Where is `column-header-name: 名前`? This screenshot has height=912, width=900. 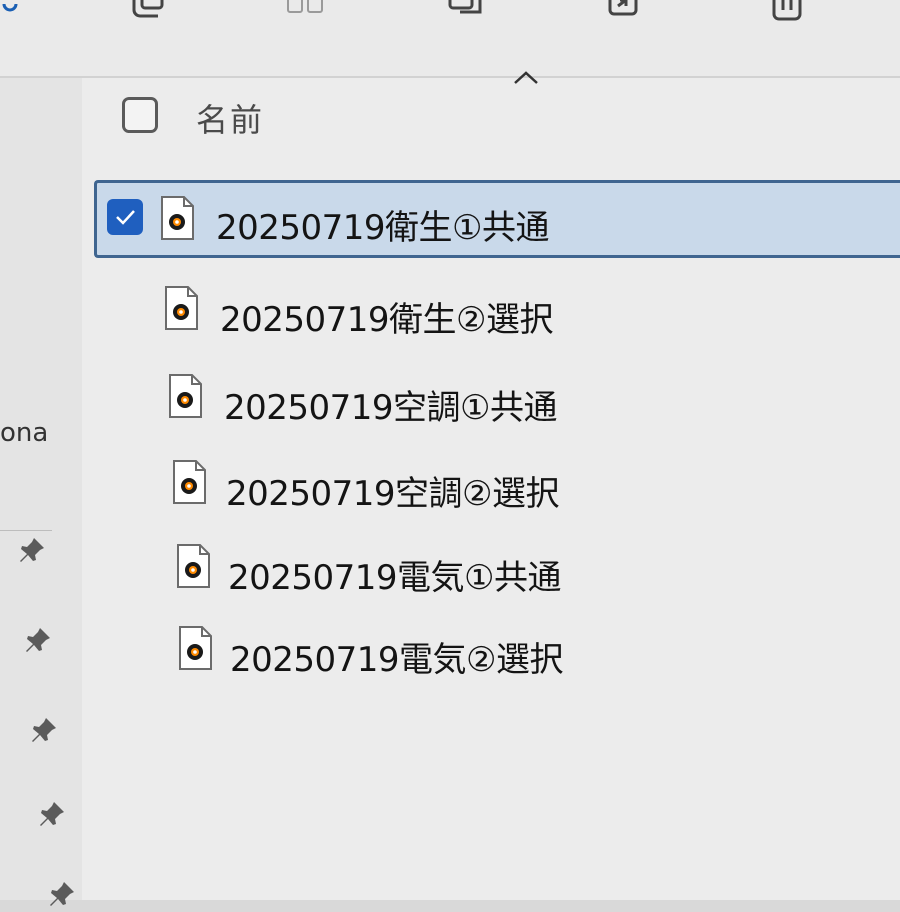 column-header-name: 名前 is located at coordinates (230, 118).